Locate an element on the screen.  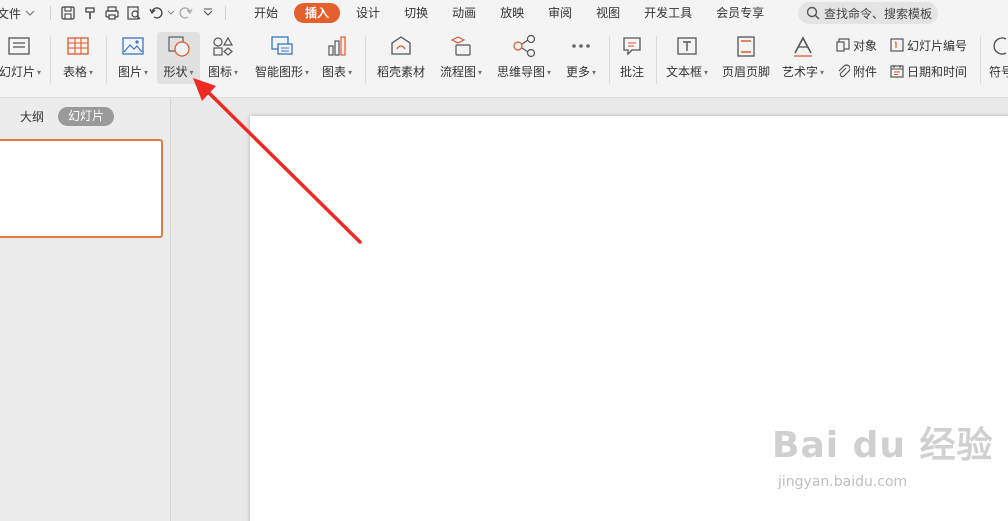
file-menu: 文件 is located at coordinates (18, 13).